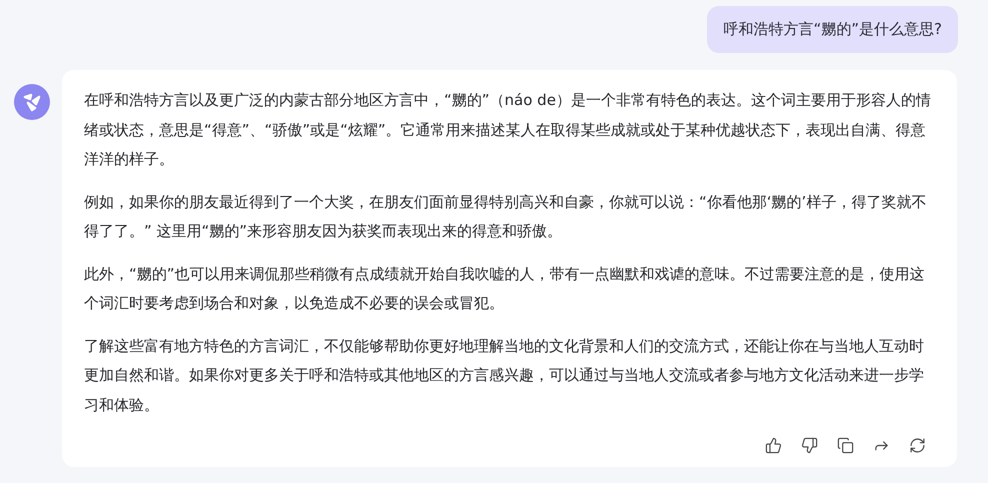  I want to click on answer-paragraph: 此外，“嬲的”也可以用来调侃那些稍微有点成绩就开始自我吹嘘的人，带有一点幽默和戏谑的意味。不过需要注意的是，使用这个词汇时要考虑到场合和对象，以免造成不必要的误会或冒犯。, so click(505, 289).